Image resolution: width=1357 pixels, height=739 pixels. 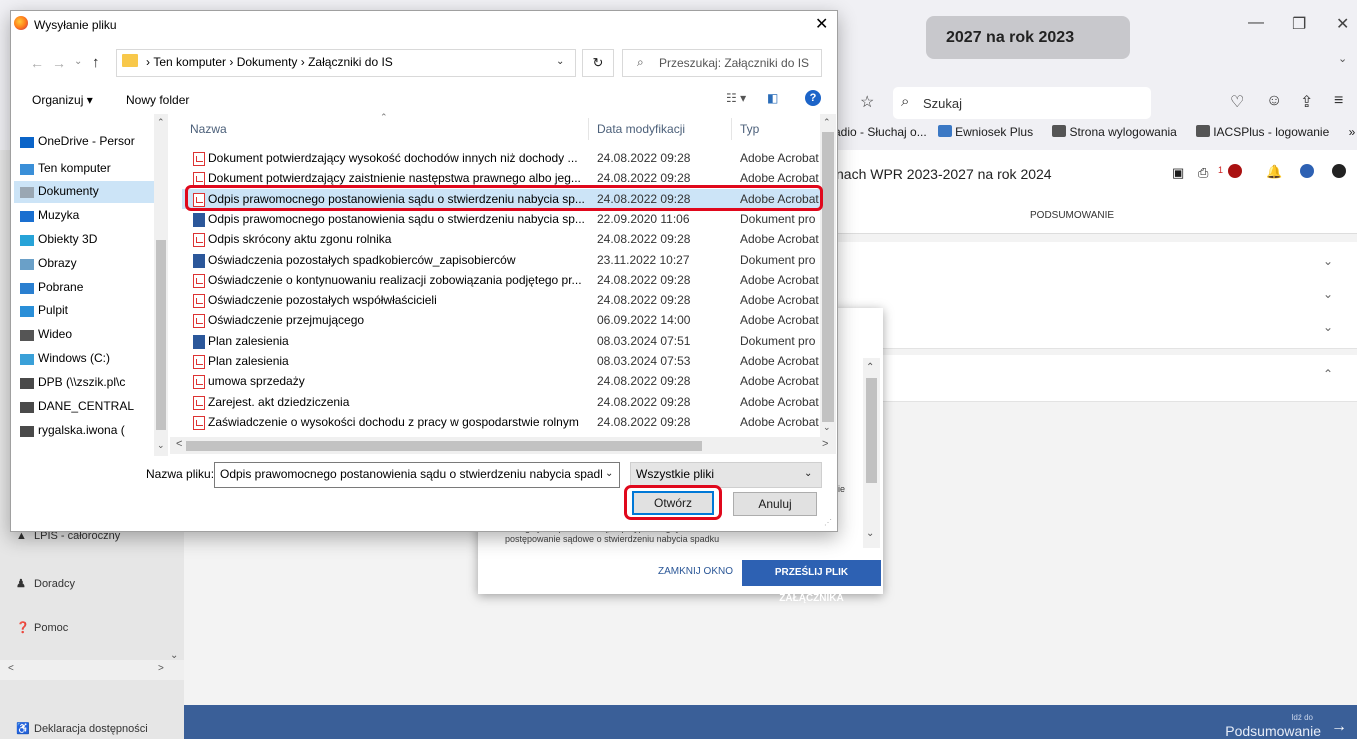 What do you see at coordinates (1306, 102) in the screenshot?
I see `share-icon: ⇪` at bounding box center [1306, 102].